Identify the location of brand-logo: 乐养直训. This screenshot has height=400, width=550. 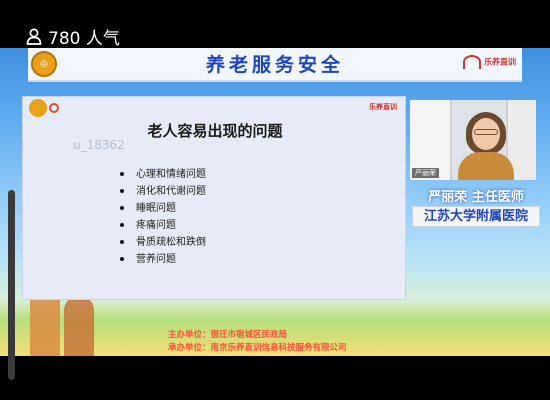
(489, 62).